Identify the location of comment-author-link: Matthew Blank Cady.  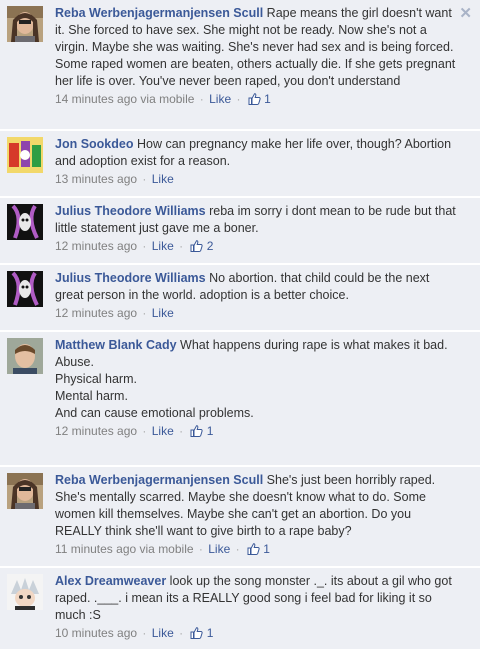
(116, 345).